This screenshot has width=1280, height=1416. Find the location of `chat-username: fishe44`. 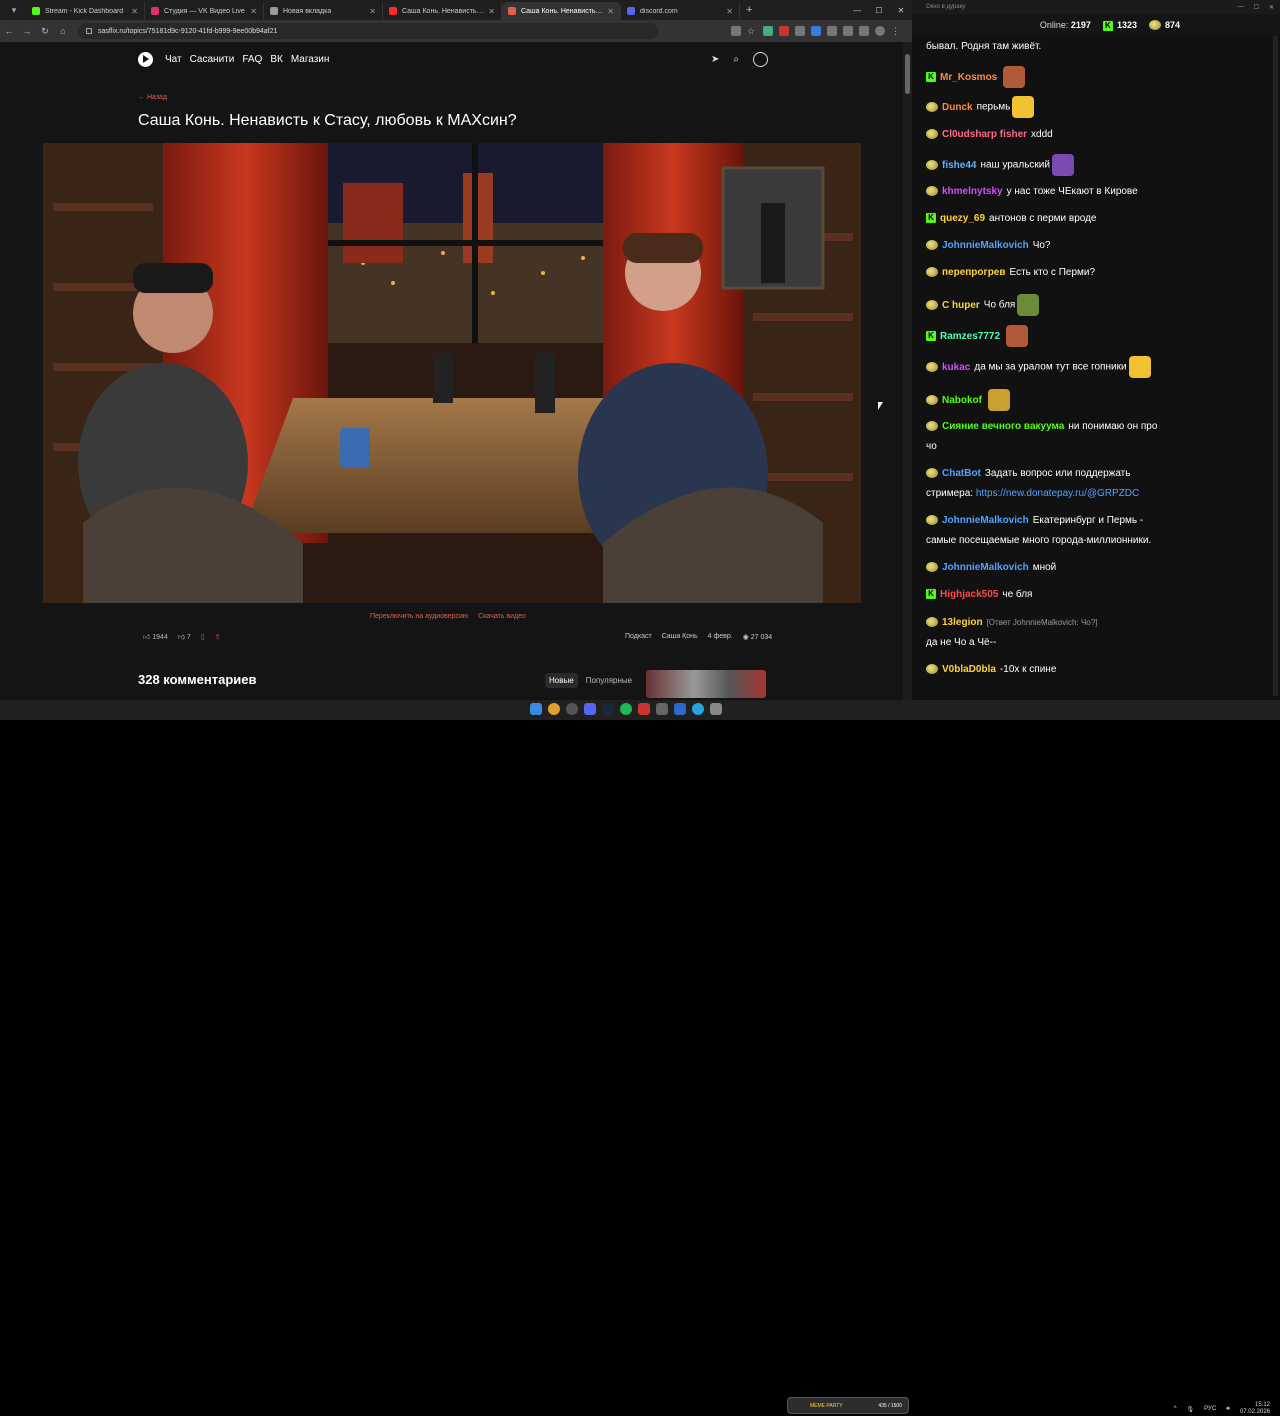

chat-username: fishe44 is located at coordinates (959, 165).